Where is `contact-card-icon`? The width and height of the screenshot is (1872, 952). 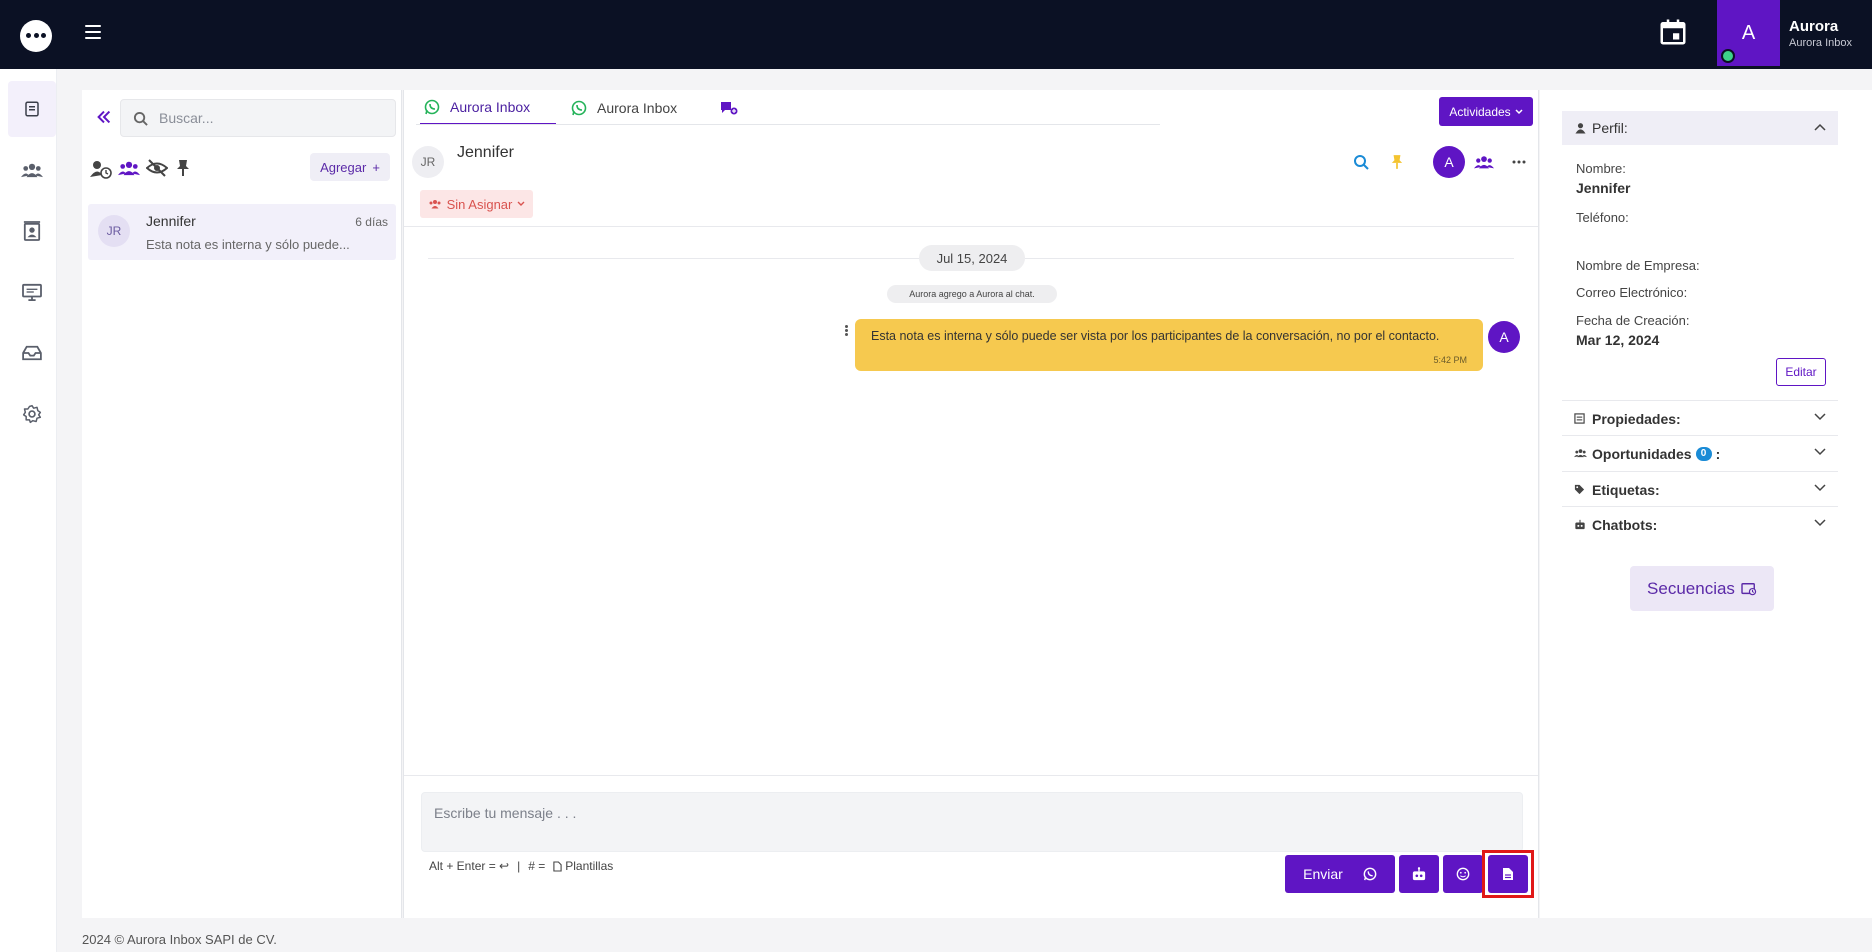
contact-card-icon is located at coordinates (32, 231).